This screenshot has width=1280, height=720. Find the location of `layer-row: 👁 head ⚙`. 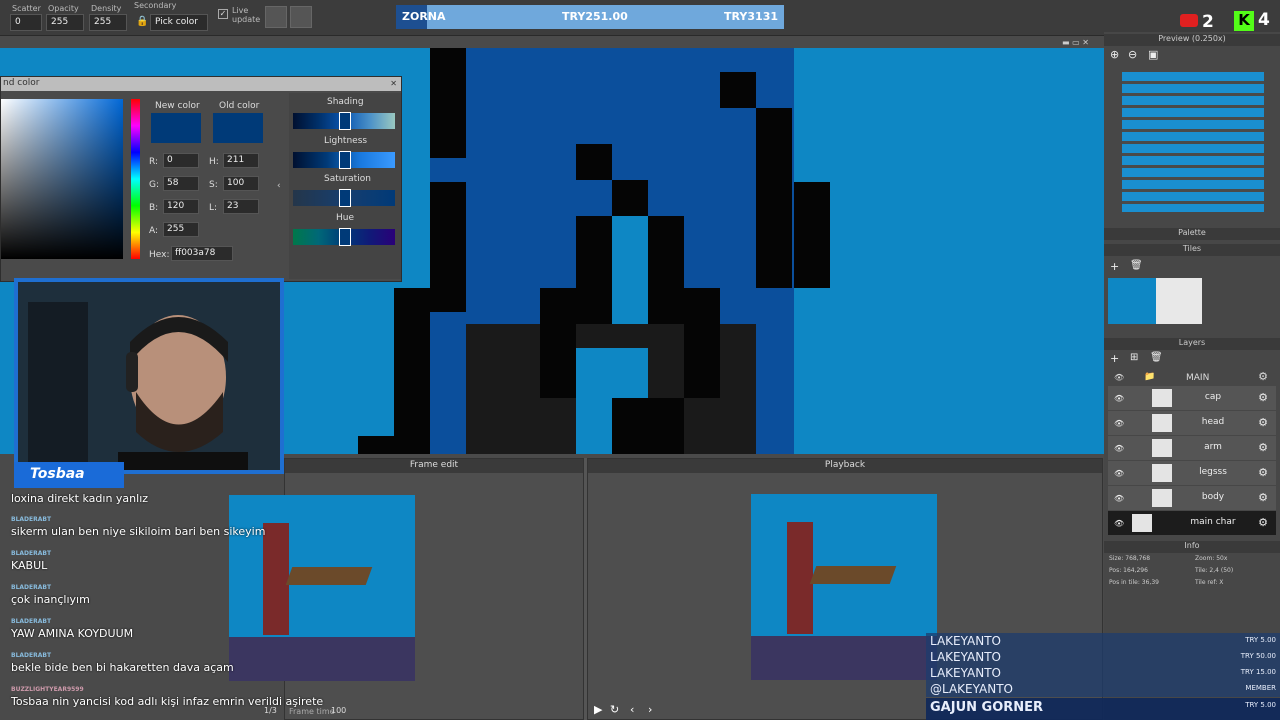

layer-row: 👁 head ⚙ is located at coordinates (1192, 423).